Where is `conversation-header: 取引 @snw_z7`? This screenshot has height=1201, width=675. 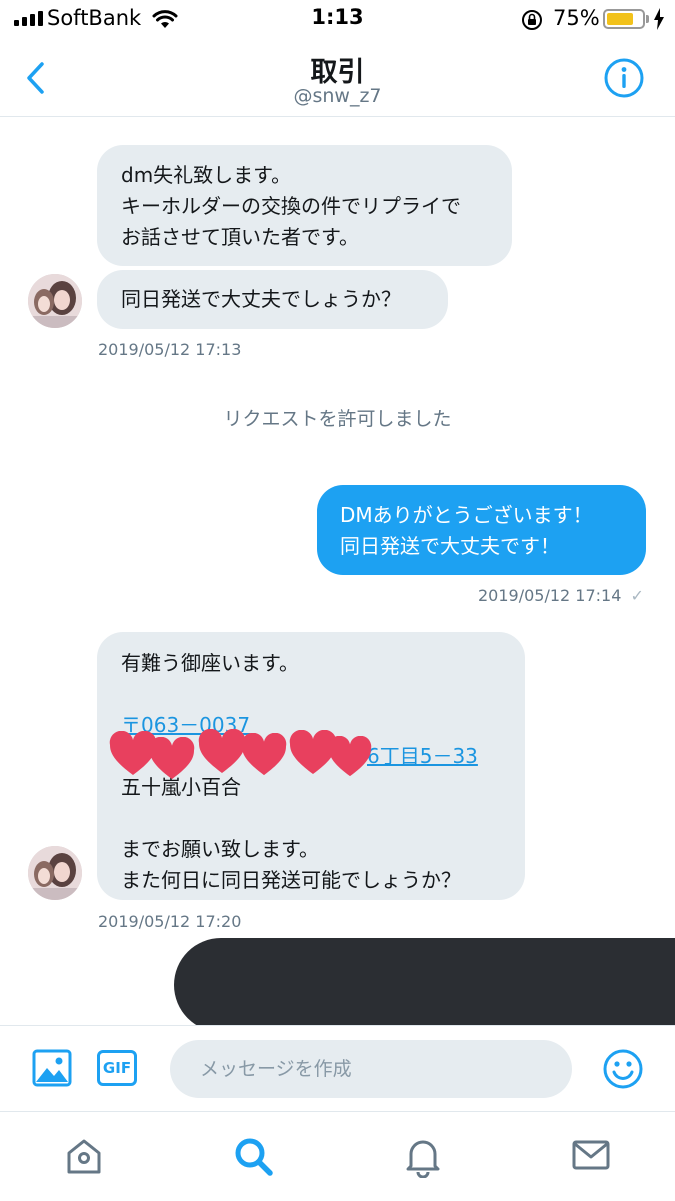 conversation-header: 取引 @snw_z7 is located at coordinates (337, 78).